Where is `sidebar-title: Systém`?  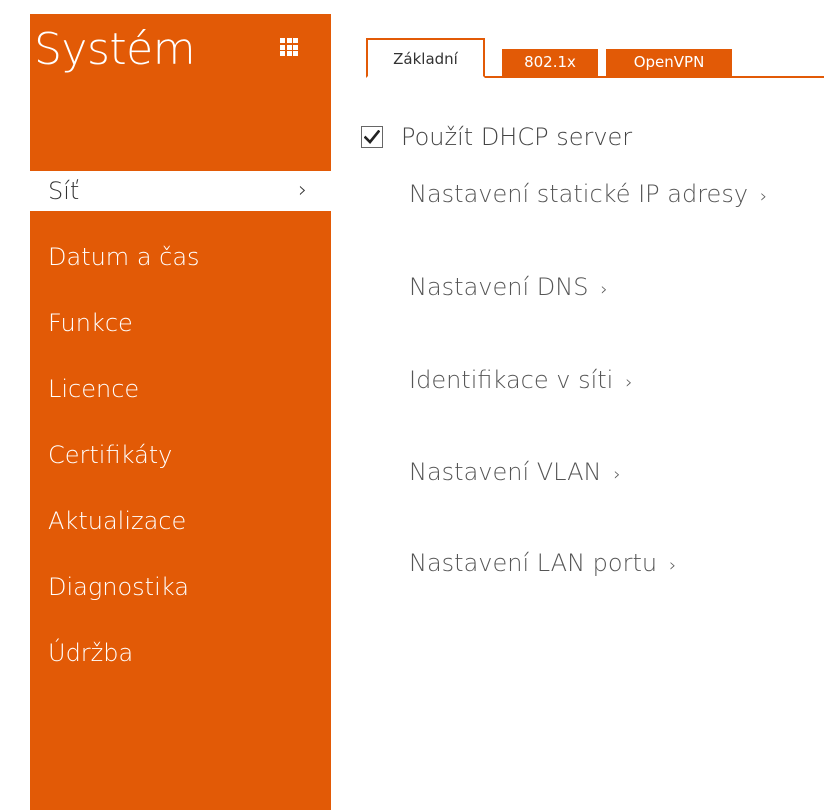 sidebar-title: Systém is located at coordinates (115, 49).